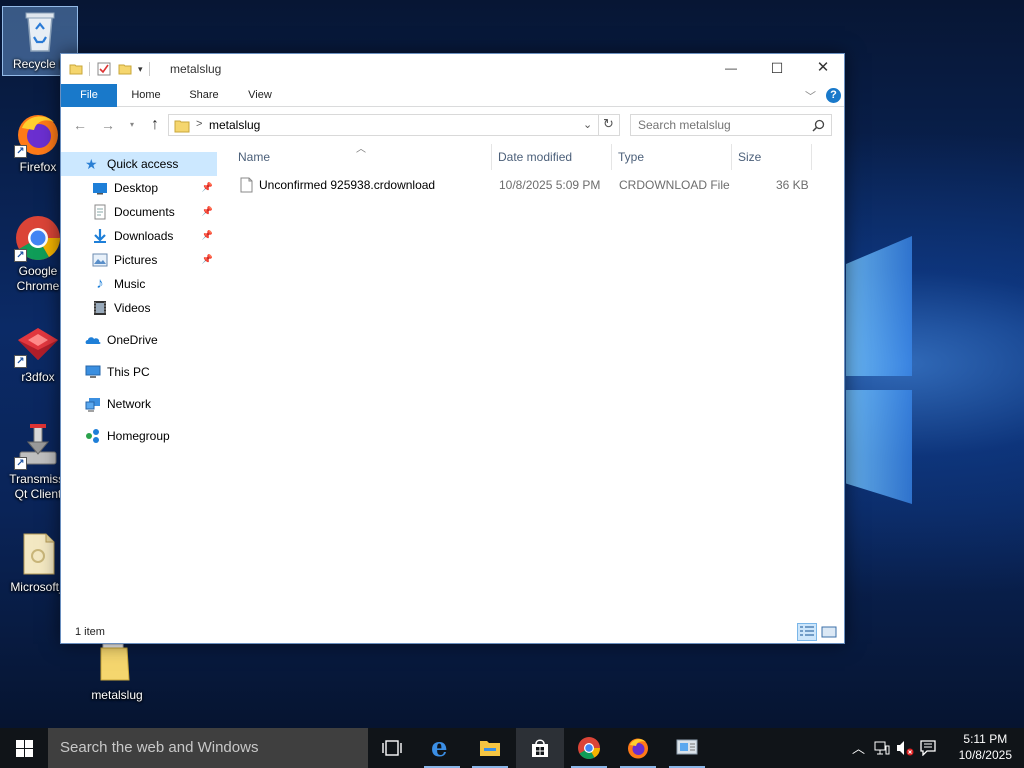 This screenshot has height=768, width=1024. What do you see at coordinates (139, 236) in the screenshot?
I see `nav-downloads: Downloads 📌` at bounding box center [139, 236].